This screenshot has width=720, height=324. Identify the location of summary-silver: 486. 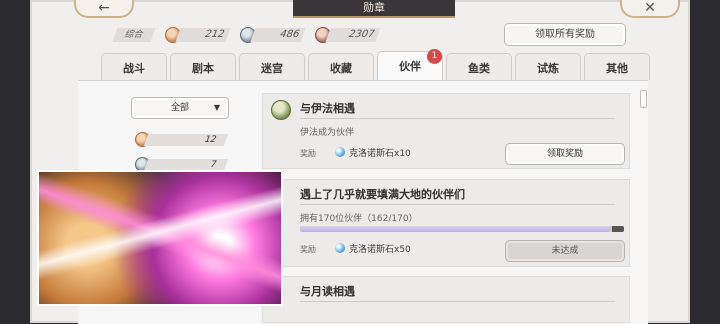
(273, 35).